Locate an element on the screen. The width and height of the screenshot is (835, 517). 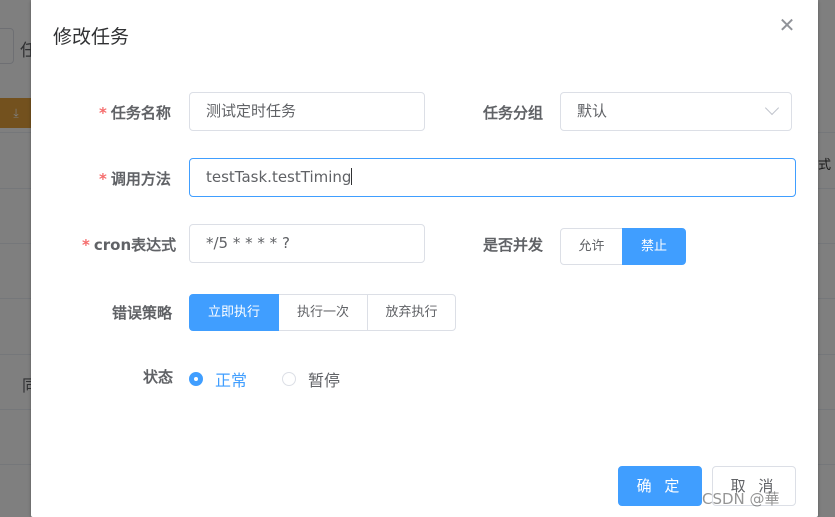
invoke-target-input: testTask.testTiming is located at coordinates (492, 177).